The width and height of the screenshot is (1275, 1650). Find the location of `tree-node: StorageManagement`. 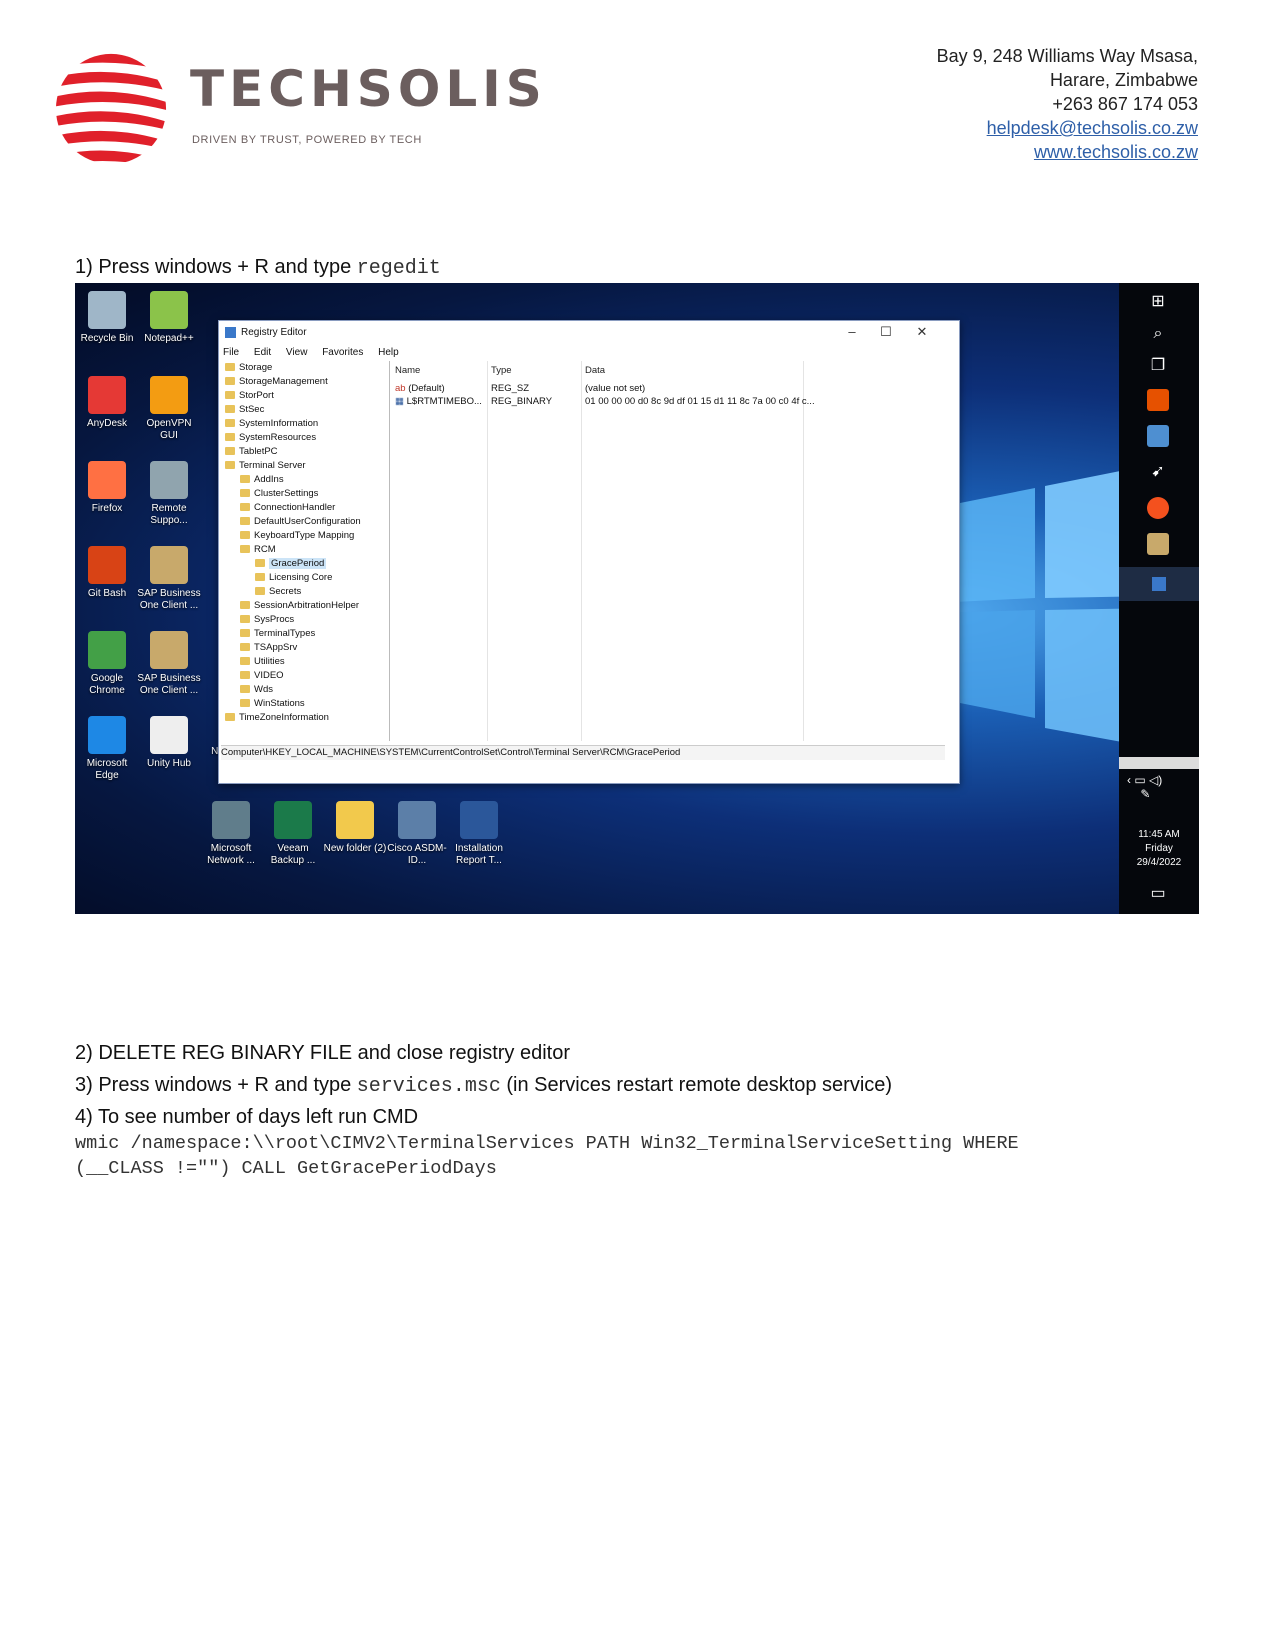

tree-node: StorageManagement is located at coordinates (276, 382).